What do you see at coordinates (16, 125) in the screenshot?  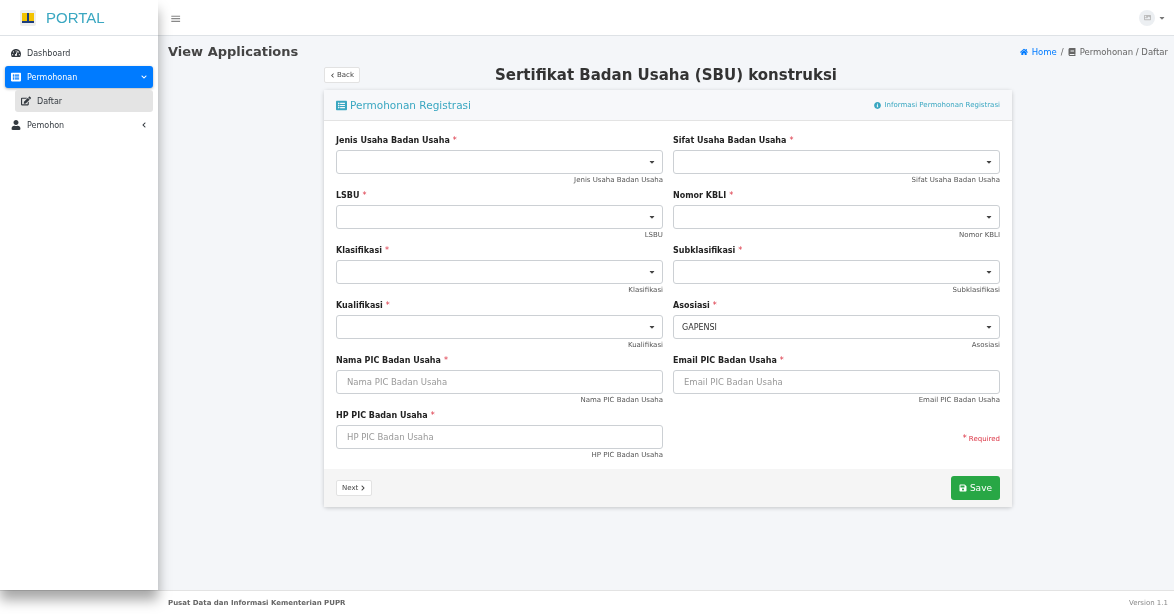 I see `user-icon` at bounding box center [16, 125].